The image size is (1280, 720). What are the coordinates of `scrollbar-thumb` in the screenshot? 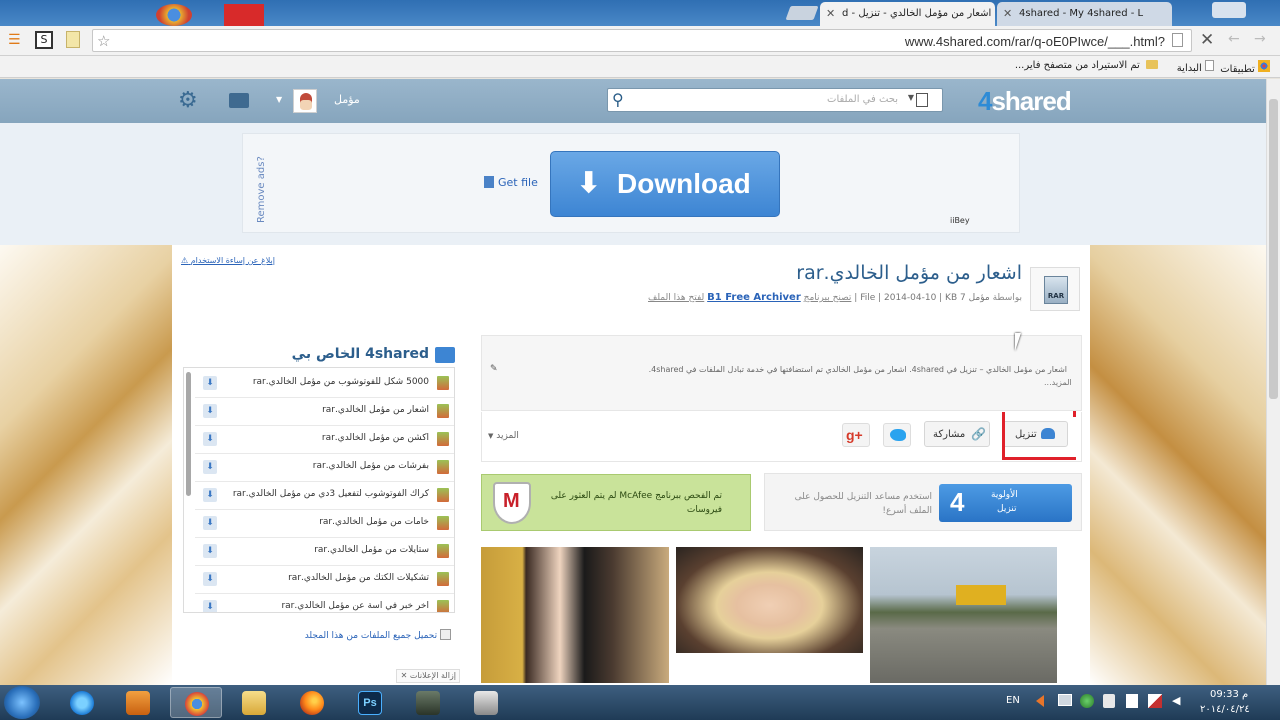 It's located at (1273, 249).